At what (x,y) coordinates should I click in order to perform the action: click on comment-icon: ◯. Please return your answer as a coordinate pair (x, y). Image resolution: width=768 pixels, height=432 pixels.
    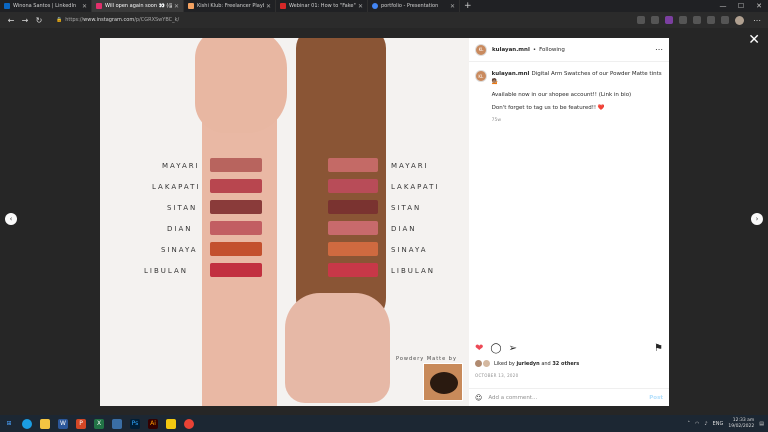
    Looking at the image, I should click on (495, 348).